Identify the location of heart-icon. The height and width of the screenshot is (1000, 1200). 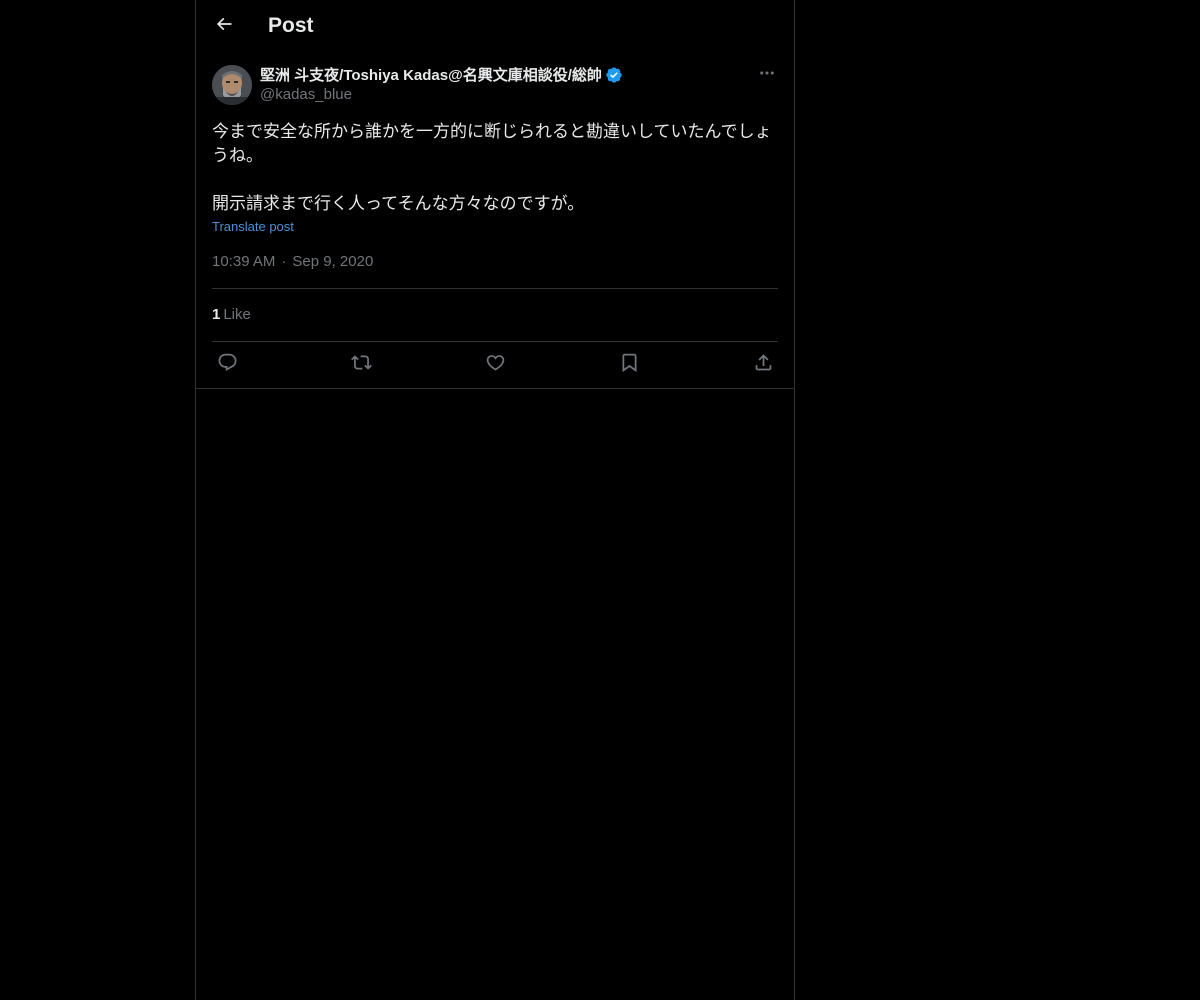
(495, 365).